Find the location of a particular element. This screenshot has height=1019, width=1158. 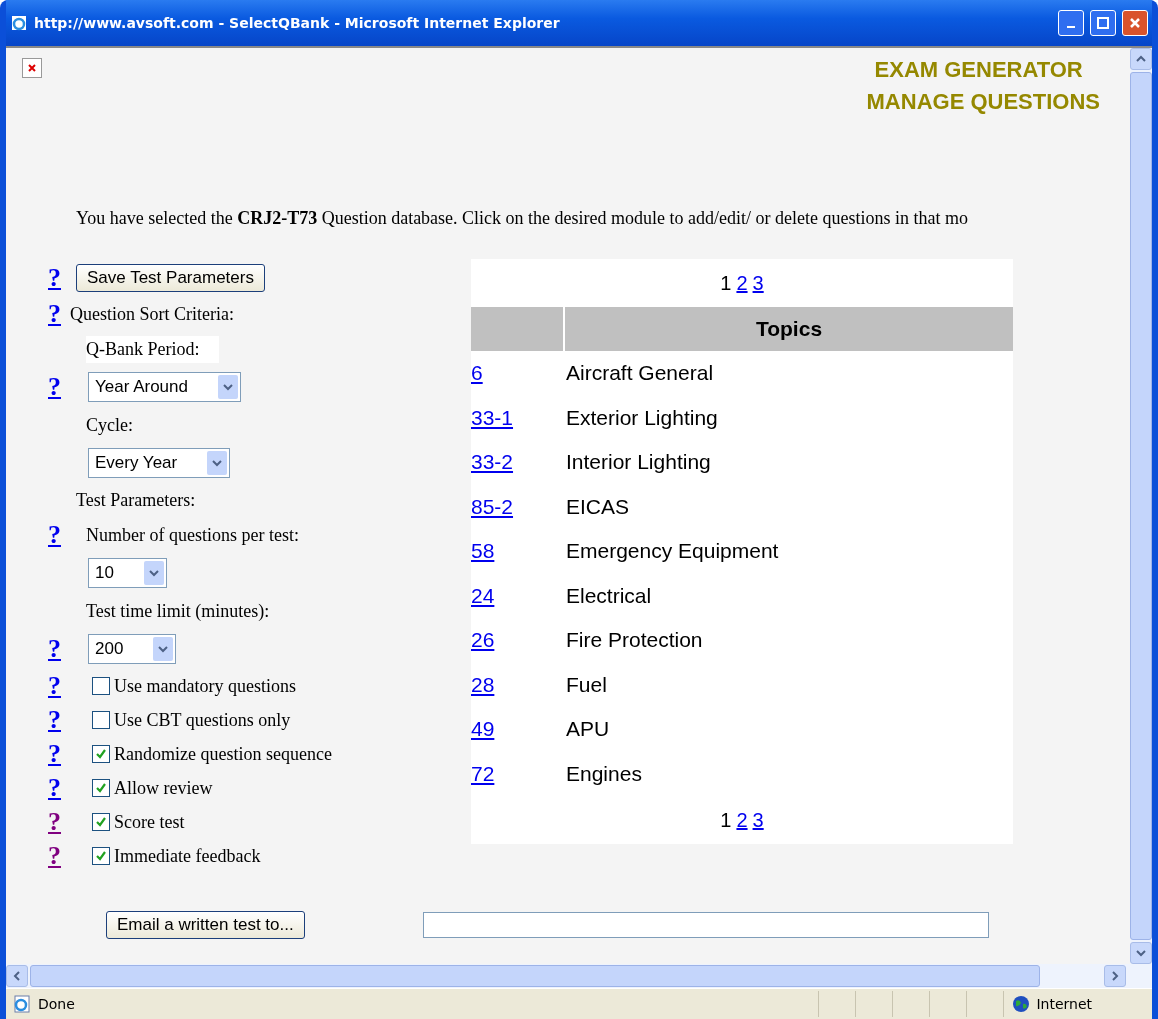

topic-name: Aircraft General is located at coordinates (640, 373).